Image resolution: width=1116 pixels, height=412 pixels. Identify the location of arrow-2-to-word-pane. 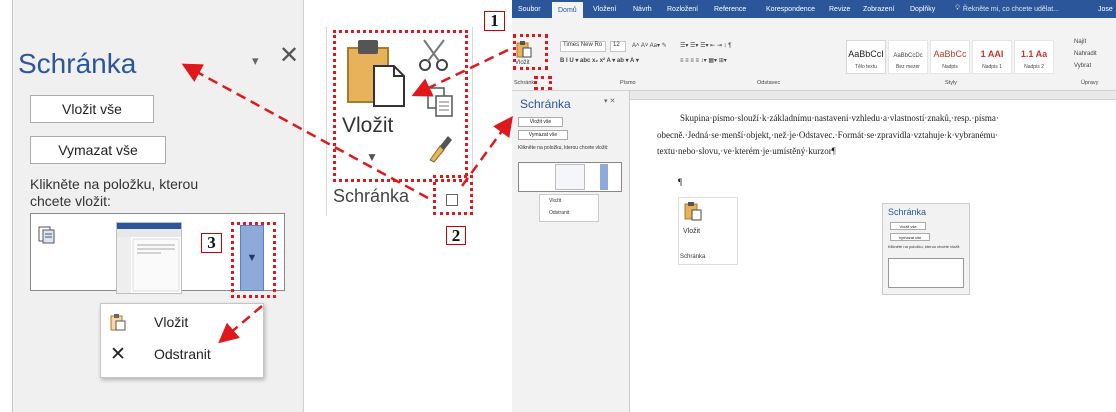
(486, 151).